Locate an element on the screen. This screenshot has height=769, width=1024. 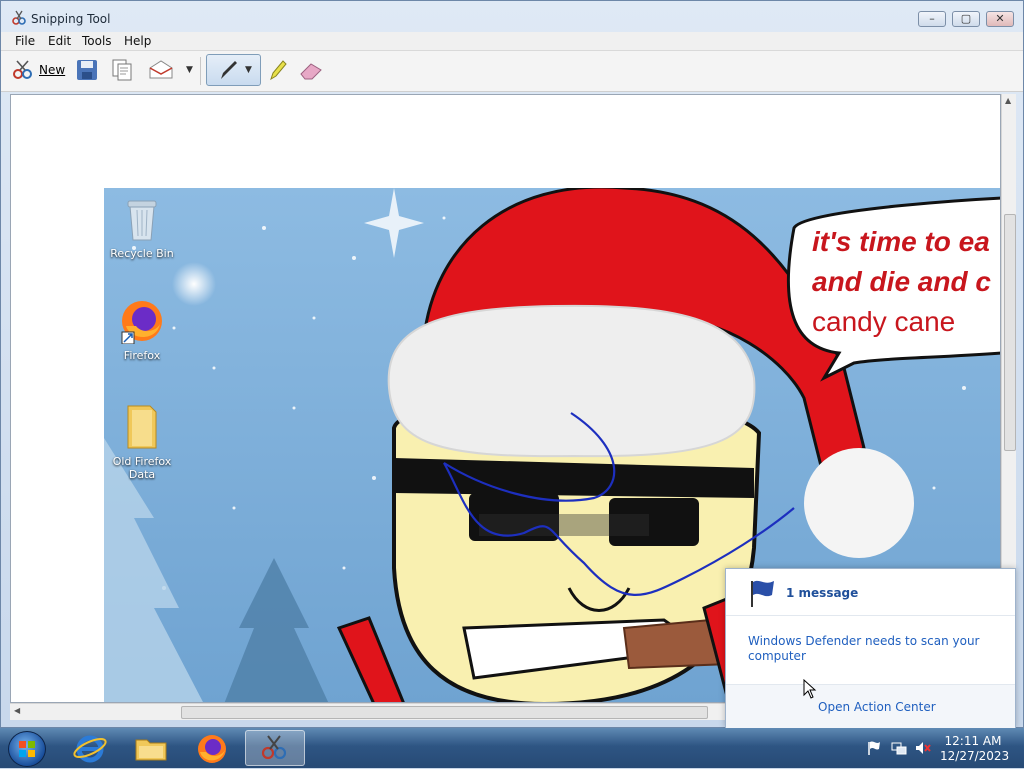
desktop-icon-firefox: Firefox is located at coordinates (142, 330).